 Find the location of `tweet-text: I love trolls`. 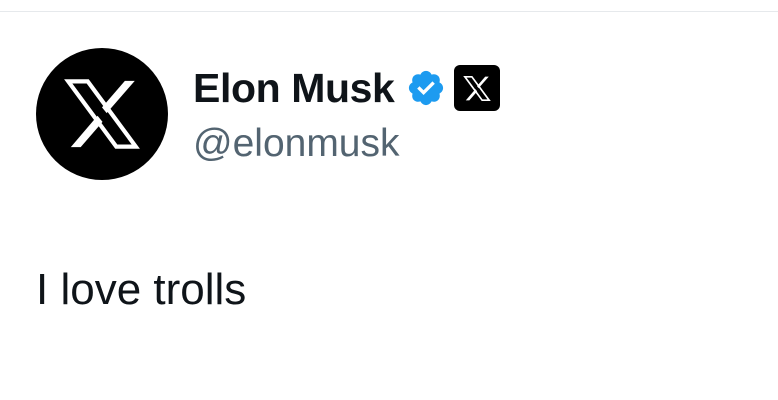

tweet-text: I love trolls is located at coordinates (141, 289).